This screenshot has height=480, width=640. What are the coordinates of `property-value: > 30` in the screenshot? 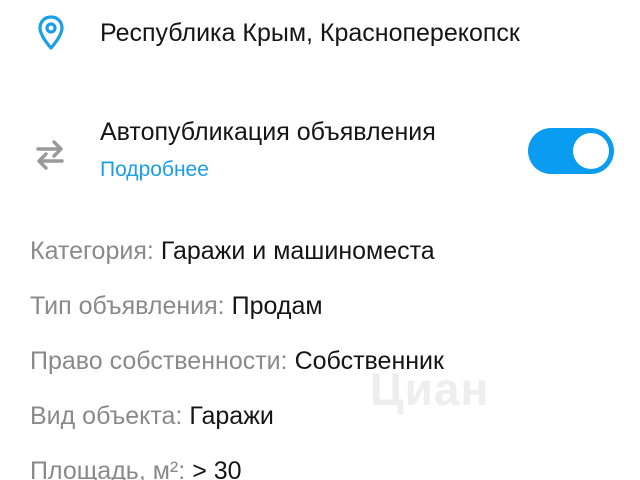 It's located at (217, 468).